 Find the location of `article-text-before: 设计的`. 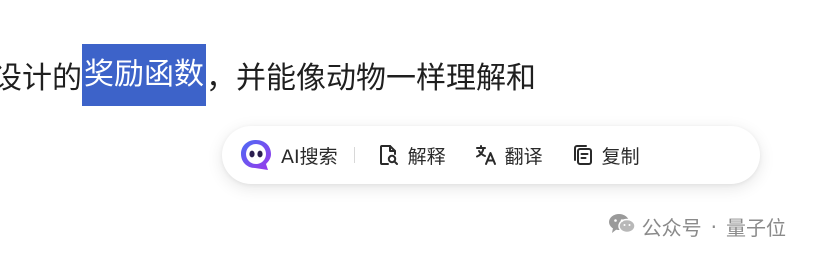

article-text-before: 设计的 is located at coordinates (41, 78).